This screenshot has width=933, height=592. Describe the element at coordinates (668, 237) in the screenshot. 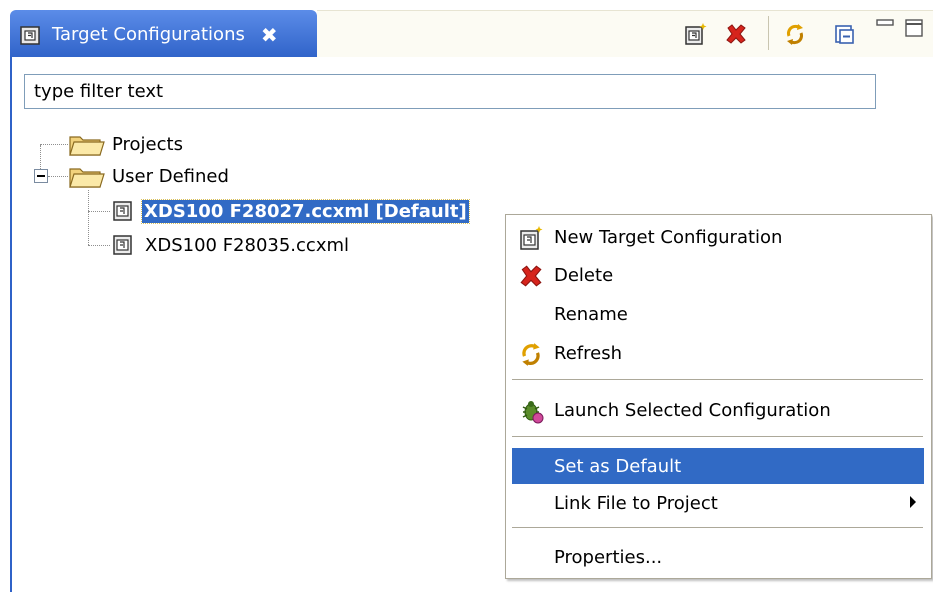

I see `menu-item-label: New Target Configuration` at that location.